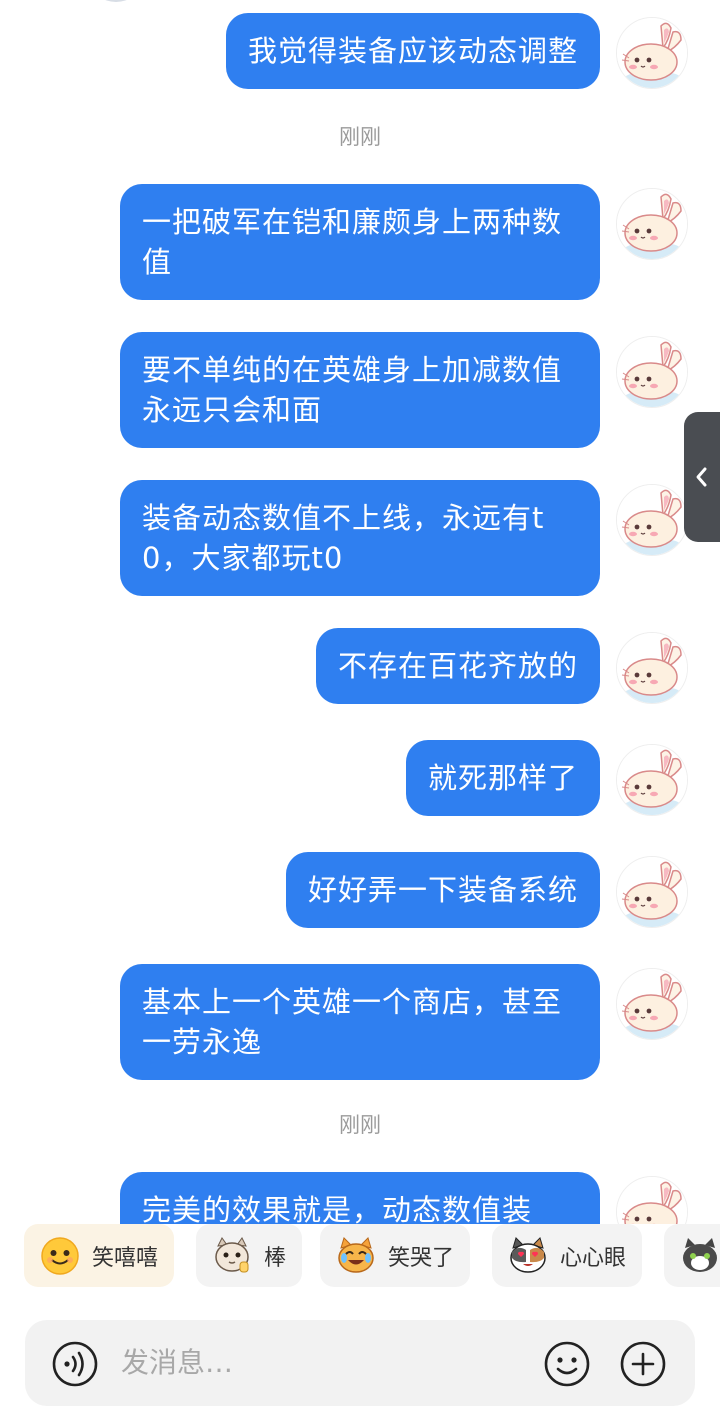  Describe the element at coordinates (275, 1258) in the screenshot. I see `reaction-label: 棒` at that location.